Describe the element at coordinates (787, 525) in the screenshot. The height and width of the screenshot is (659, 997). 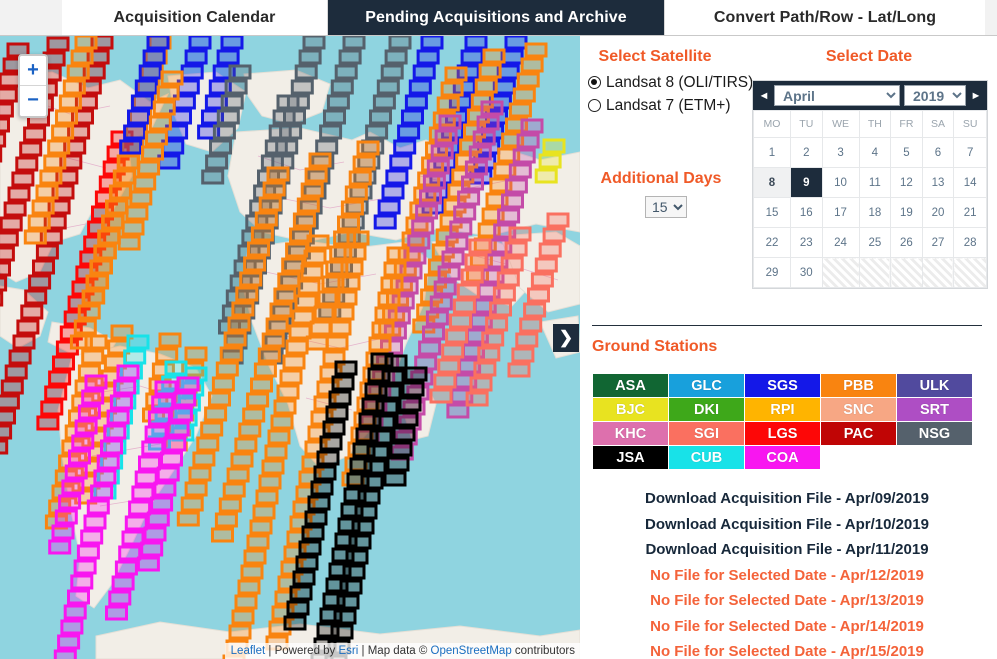
I see `download-acquisition-file-link-1: Download Acquisition File - Apr/10/2019` at that location.